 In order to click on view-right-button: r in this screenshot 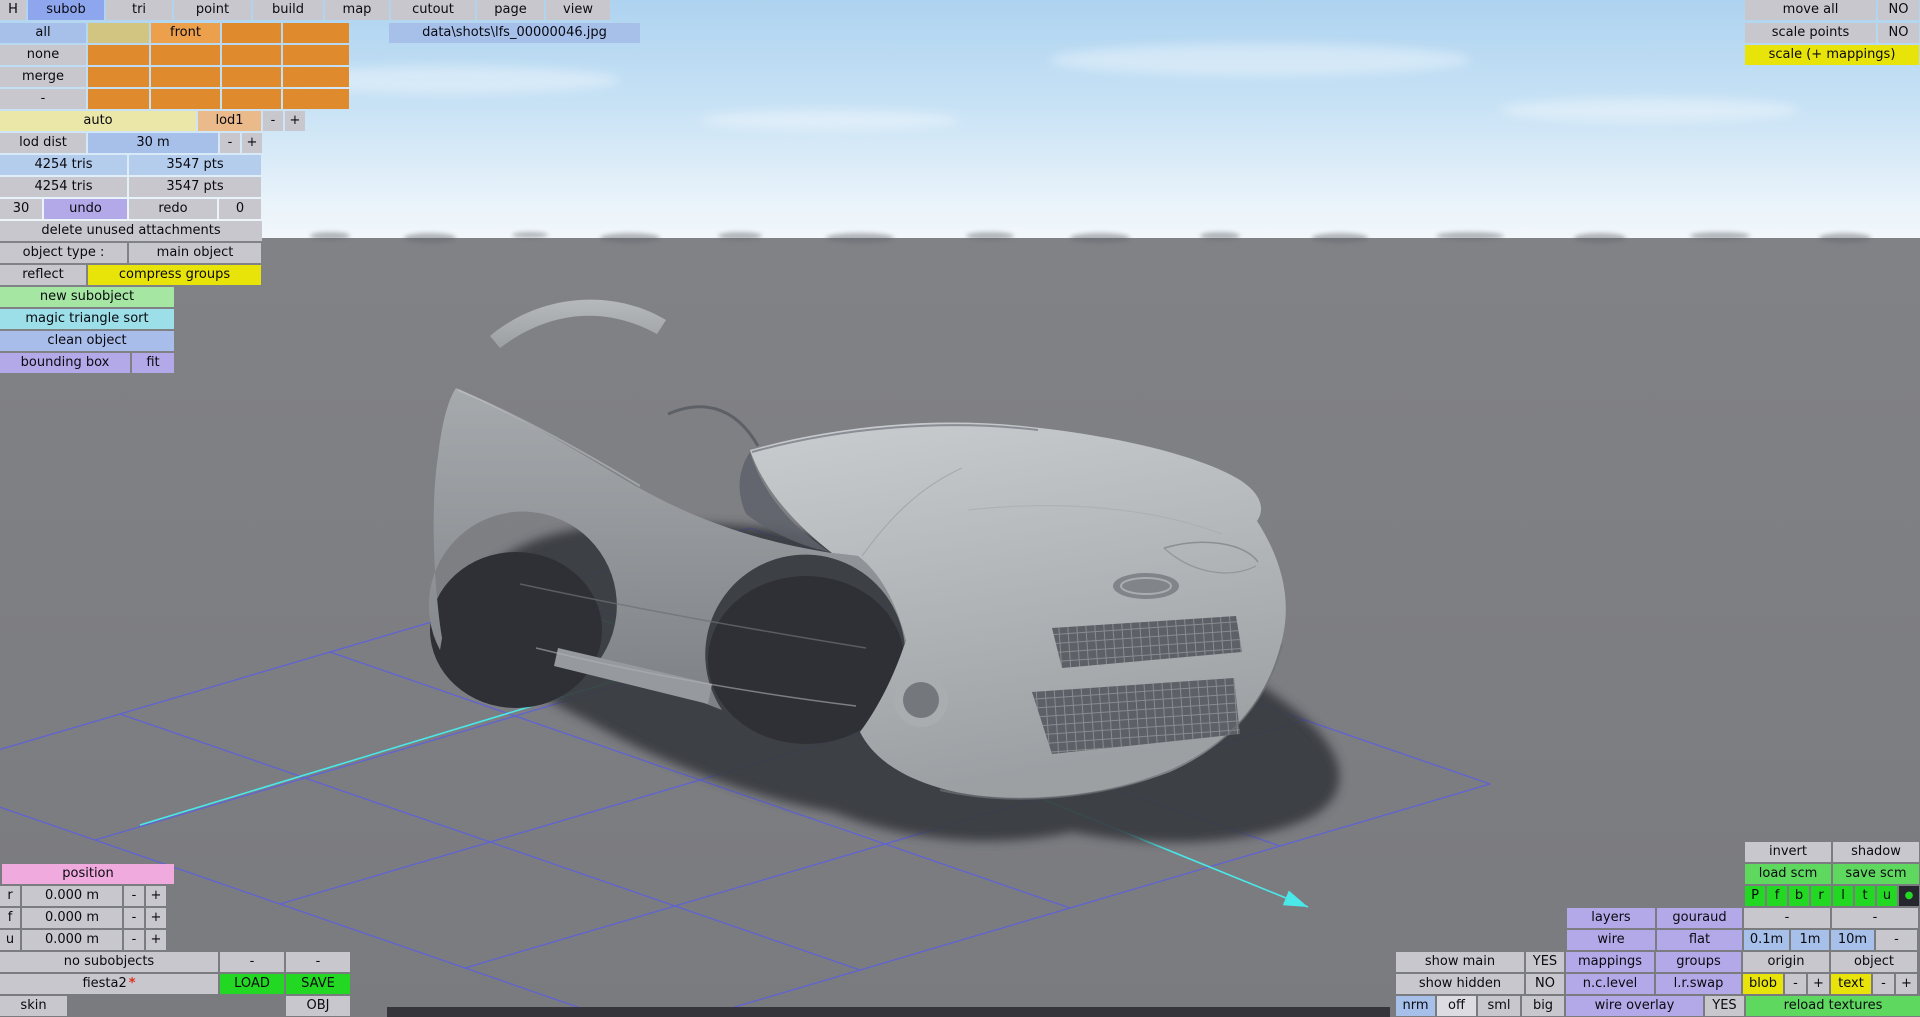, I will do `click(1821, 896)`.